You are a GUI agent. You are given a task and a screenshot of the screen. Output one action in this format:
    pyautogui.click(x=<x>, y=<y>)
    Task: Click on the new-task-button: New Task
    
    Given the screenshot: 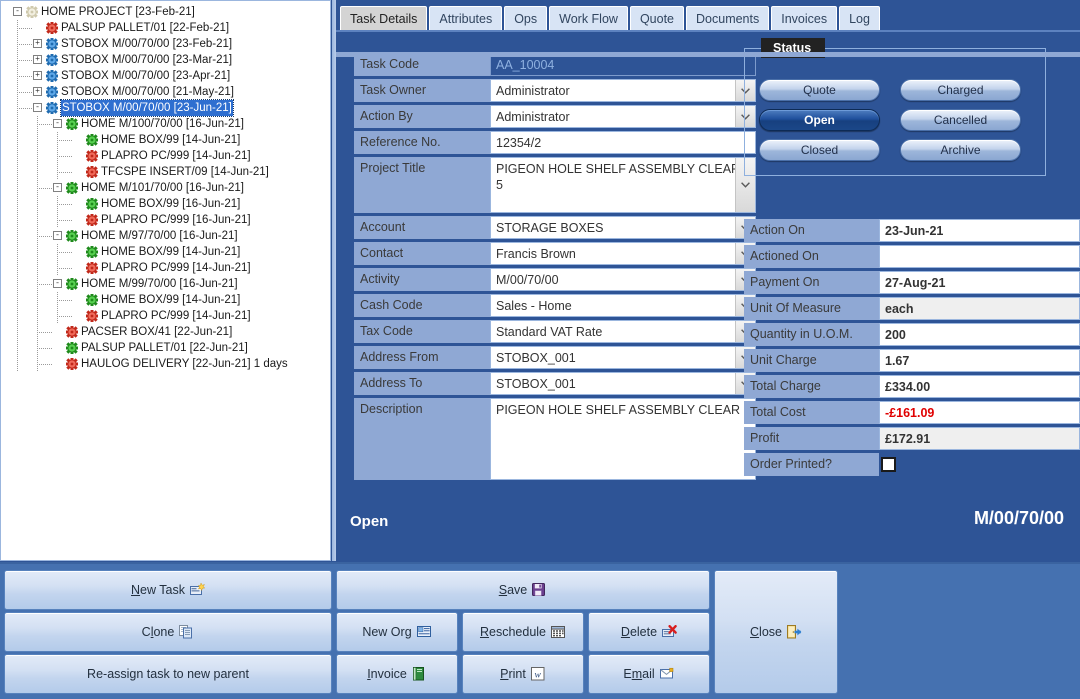 What is the action you would take?
    pyautogui.click(x=168, y=590)
    